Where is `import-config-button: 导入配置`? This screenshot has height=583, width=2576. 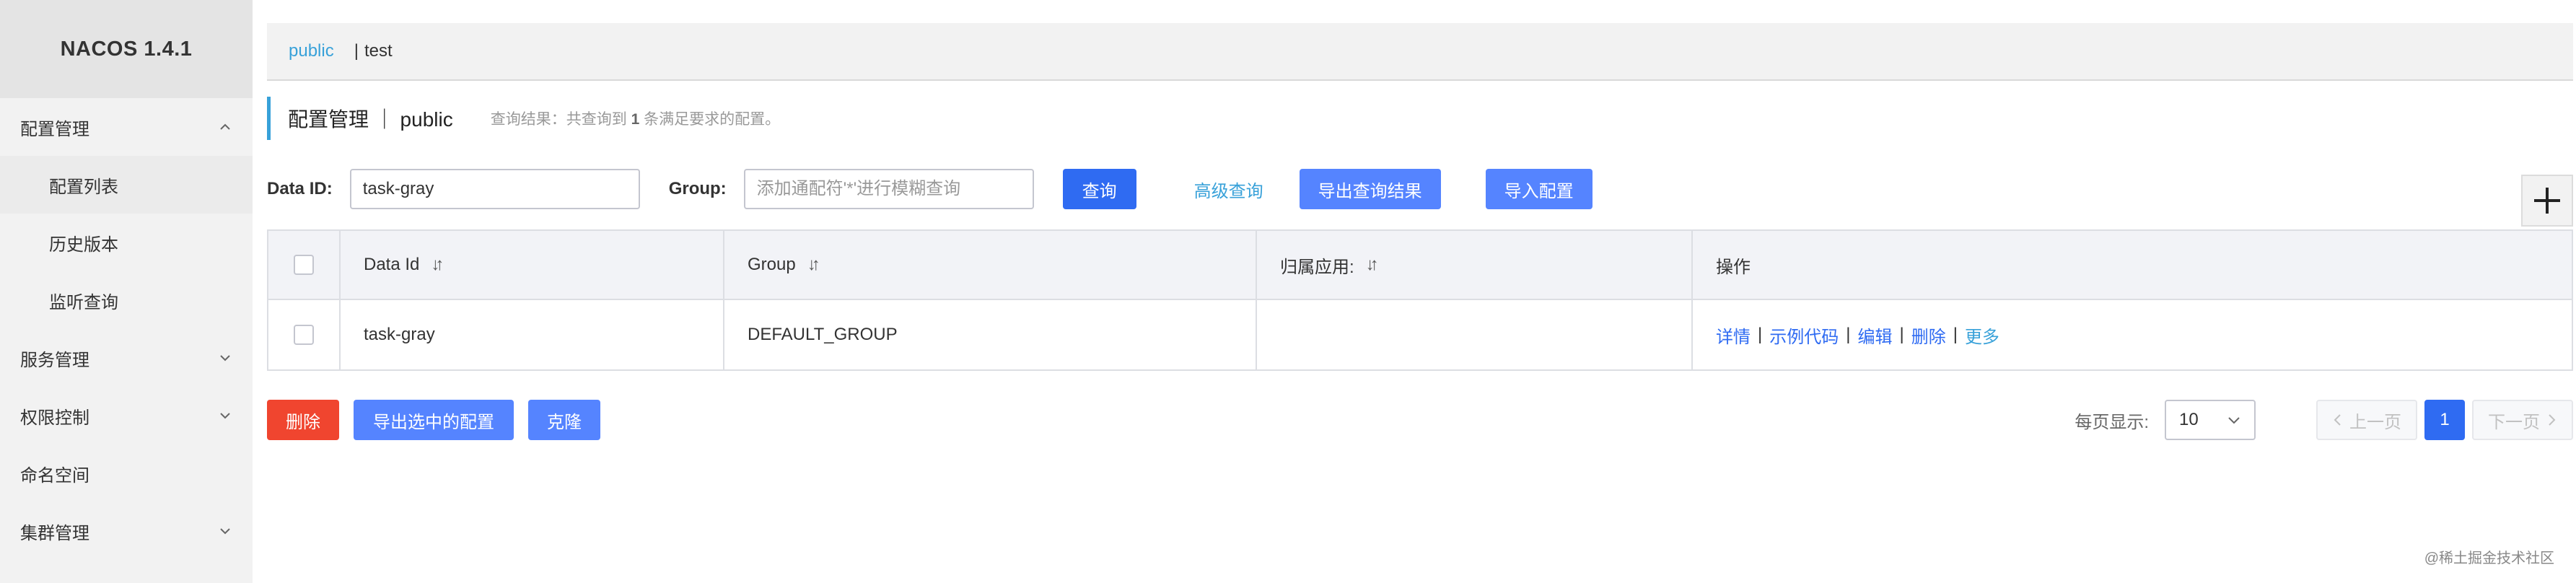 import-config-button: 导入配置 is located at coordinates (1539, 189).